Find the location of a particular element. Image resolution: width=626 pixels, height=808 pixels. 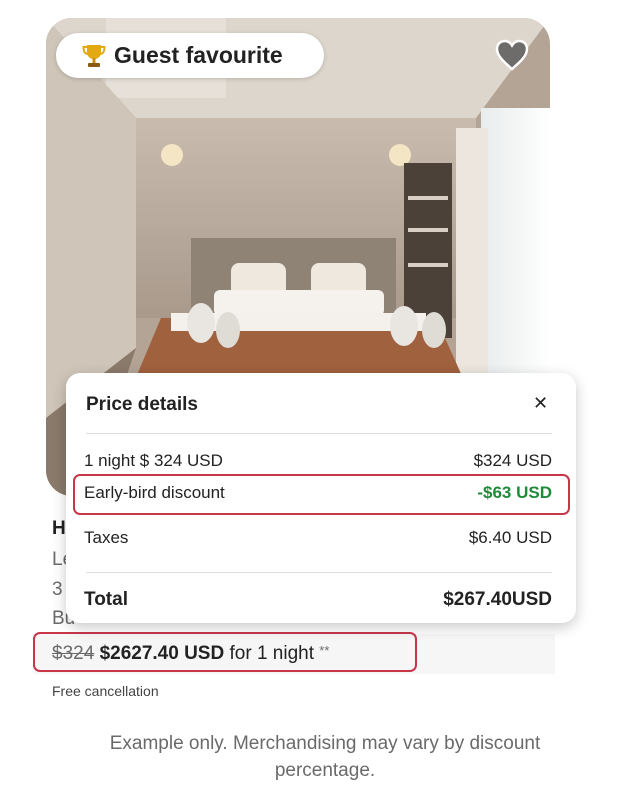

line-label: Taxes is located at coordinates (106, 537).